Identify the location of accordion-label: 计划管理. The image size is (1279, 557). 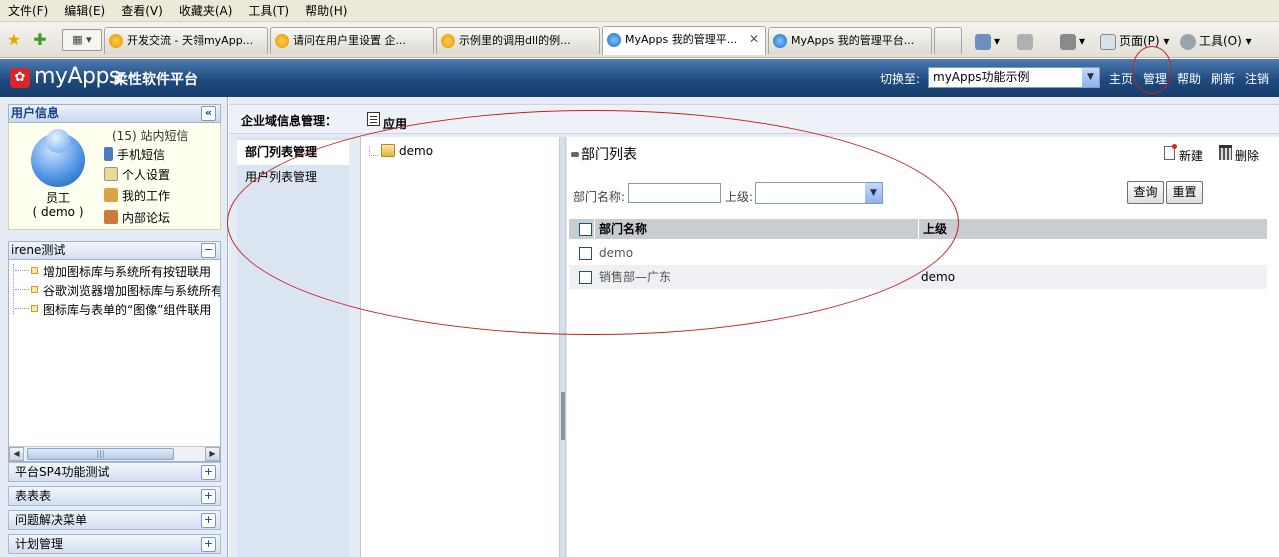
(39, 544).